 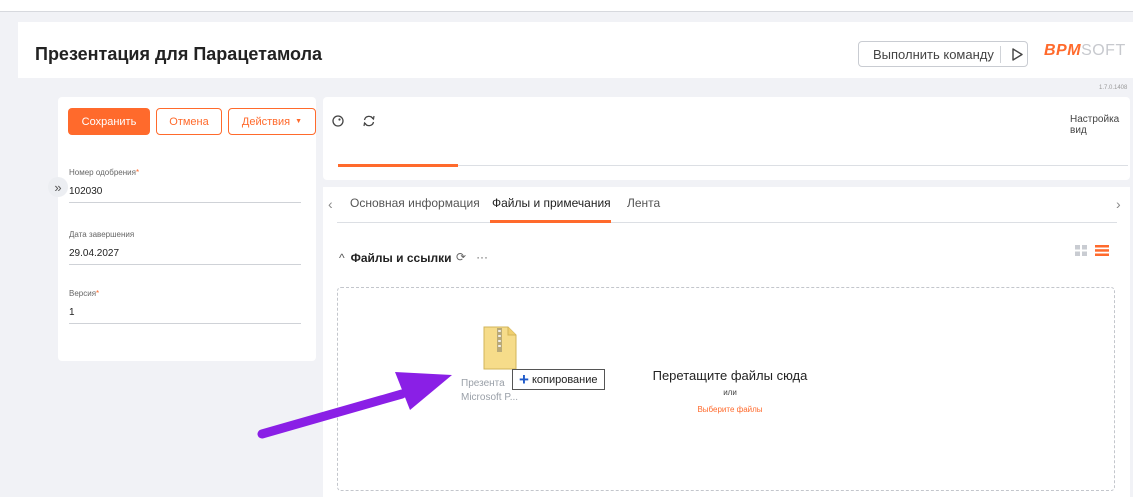 What do you see at coordinates (500, 348) in the screenshot?
I see `zip-file-icon` at bounding box center [500, 348].